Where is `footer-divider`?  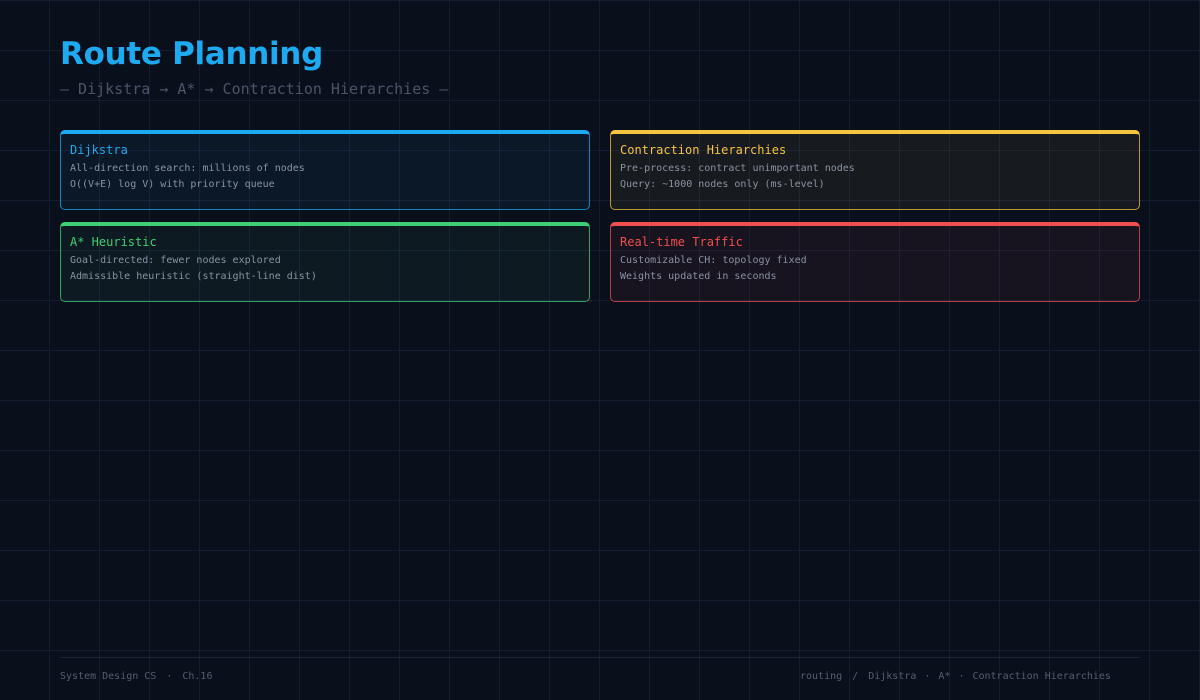 footer-divider is located at coordinates (600, 657).